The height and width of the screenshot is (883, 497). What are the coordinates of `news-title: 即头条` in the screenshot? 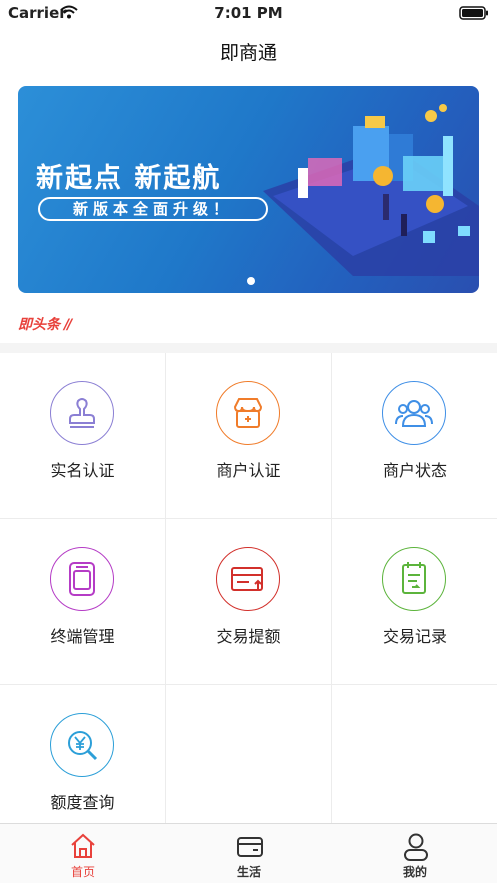 It's located at (39, 325).